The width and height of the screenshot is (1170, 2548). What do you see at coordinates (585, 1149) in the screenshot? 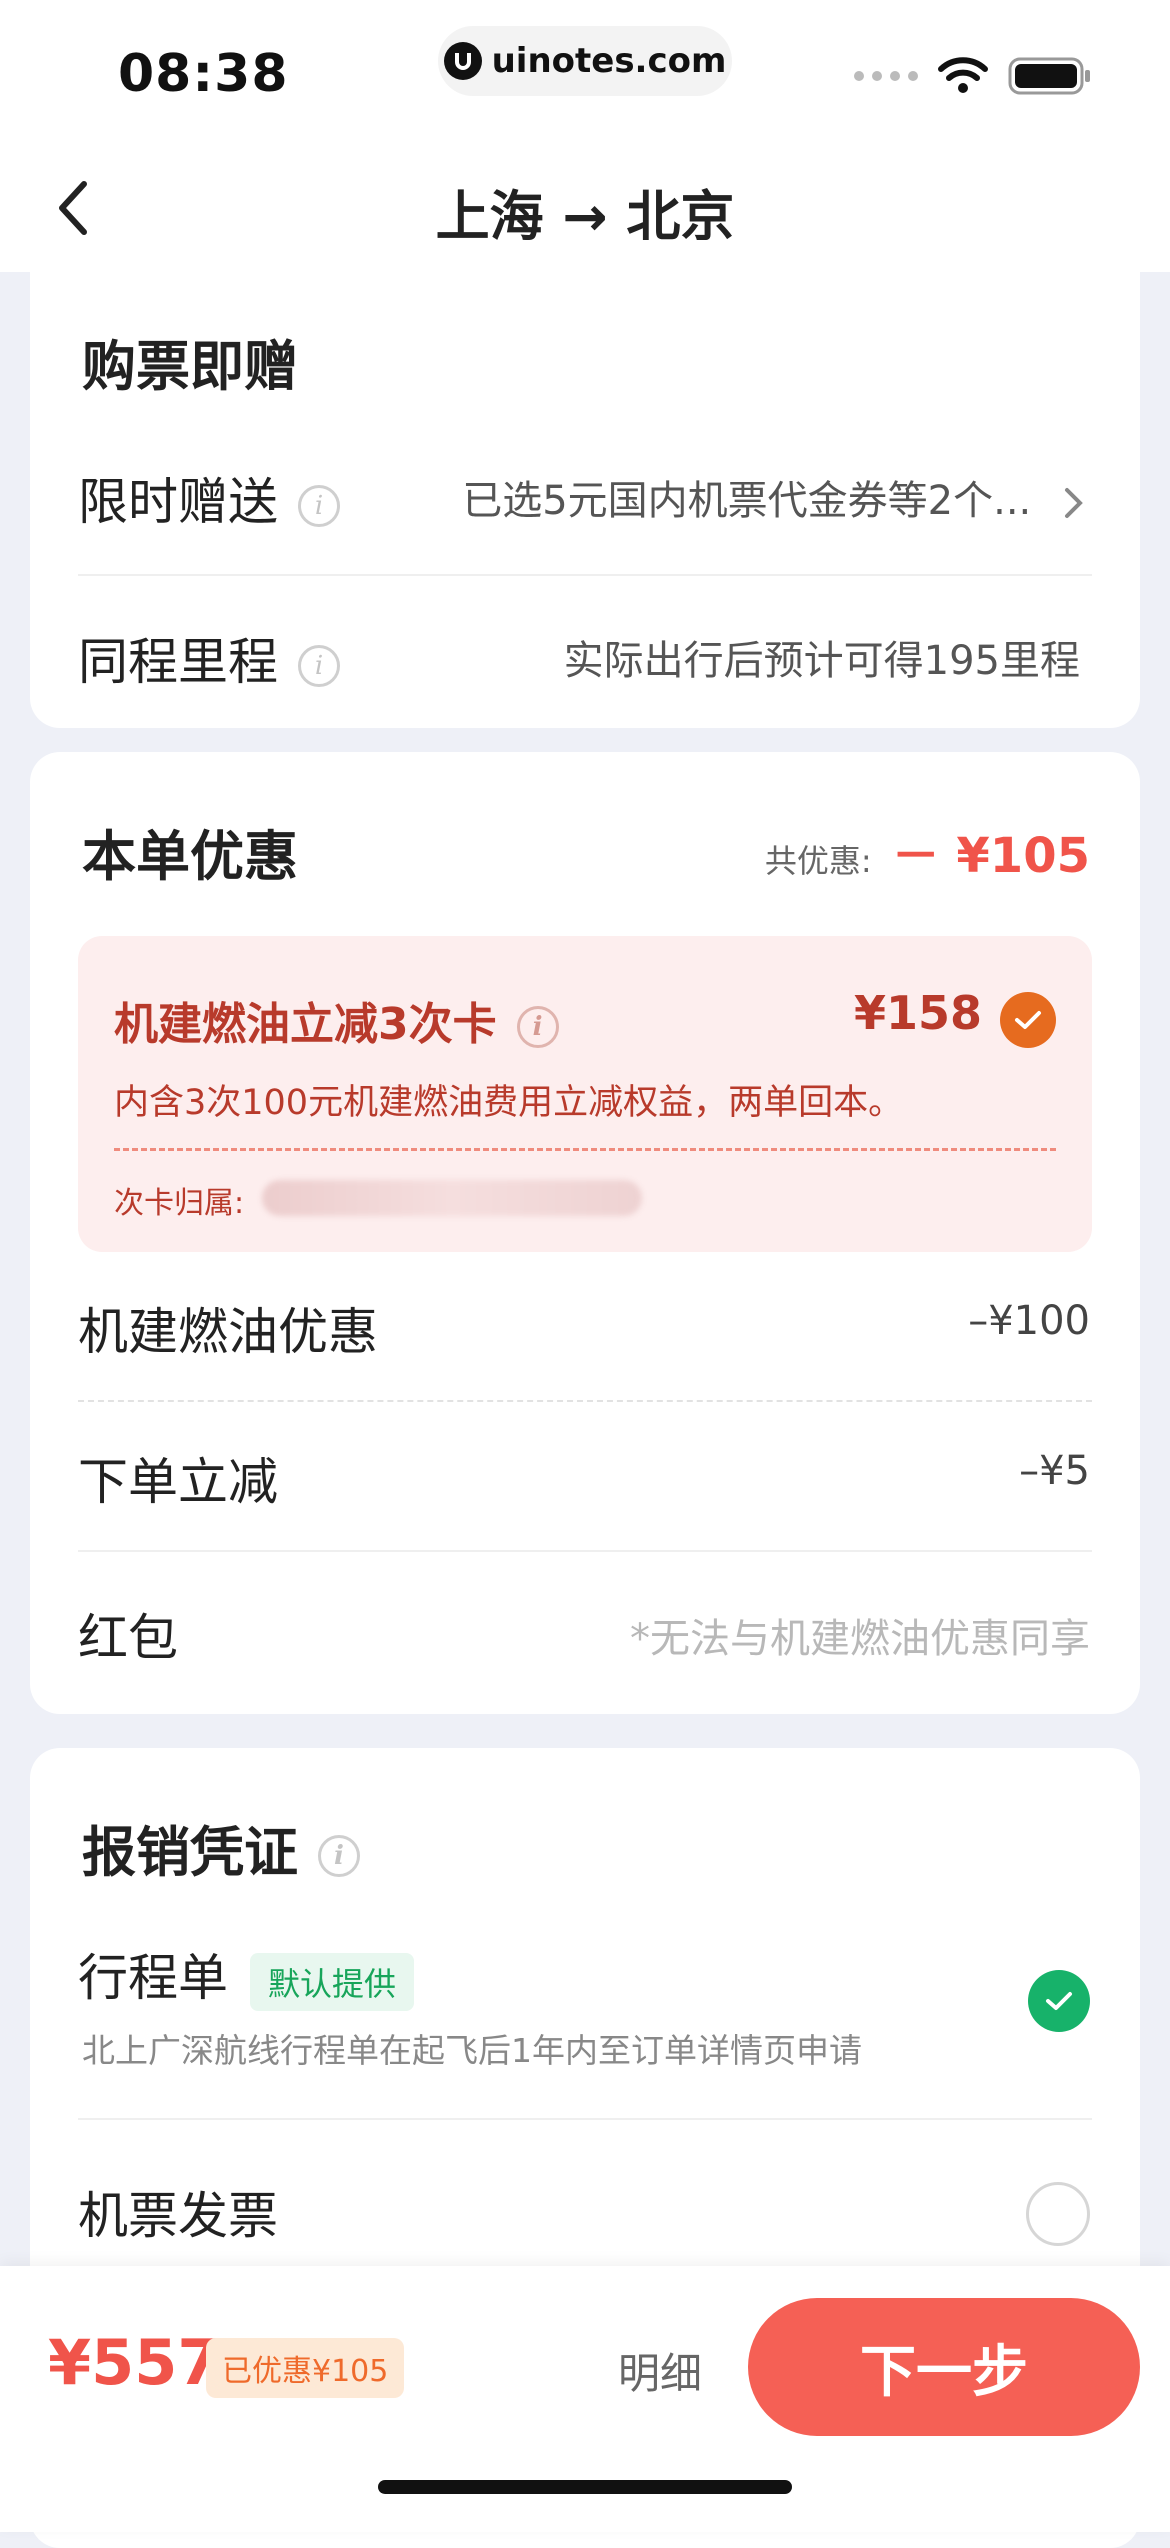
I see `promo-divider` at bounding box center [585, 1149].